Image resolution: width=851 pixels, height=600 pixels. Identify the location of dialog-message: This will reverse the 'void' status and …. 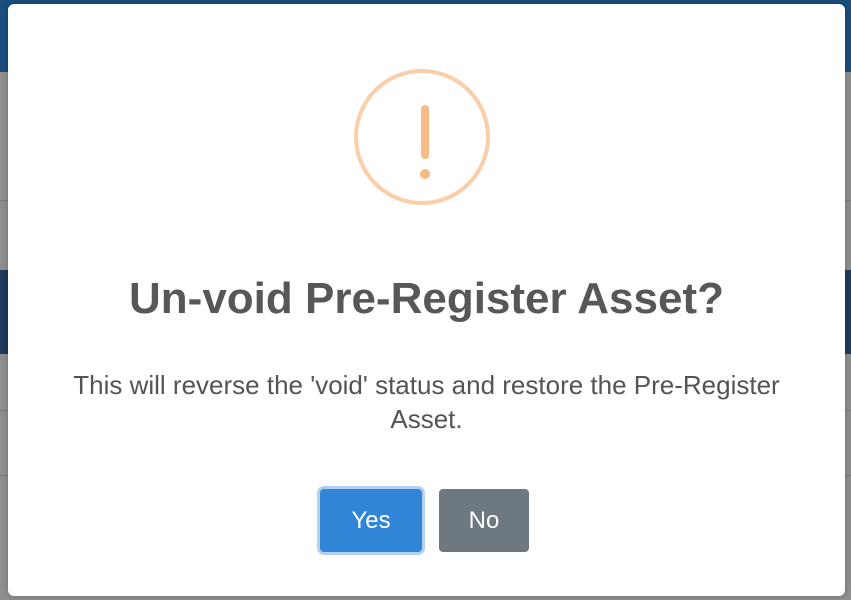
(426, 402).